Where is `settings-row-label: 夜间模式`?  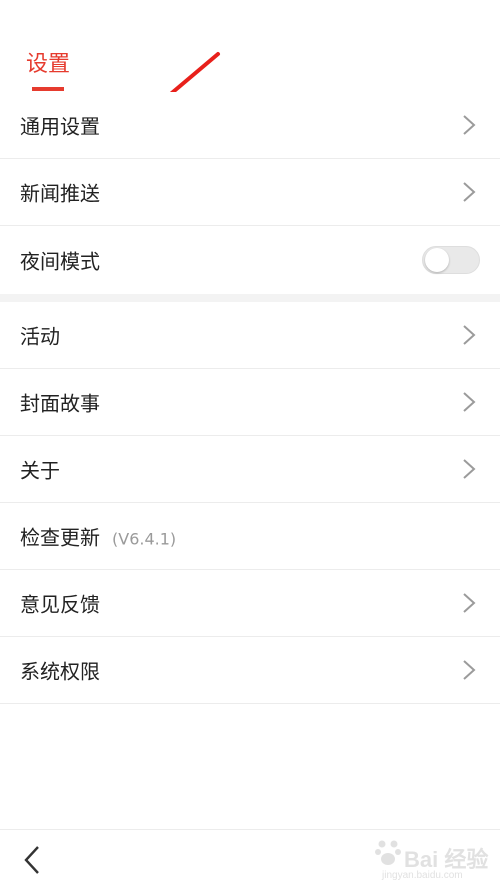
settings-row-label: 夜间模式 is located at coordinates (60, 261).